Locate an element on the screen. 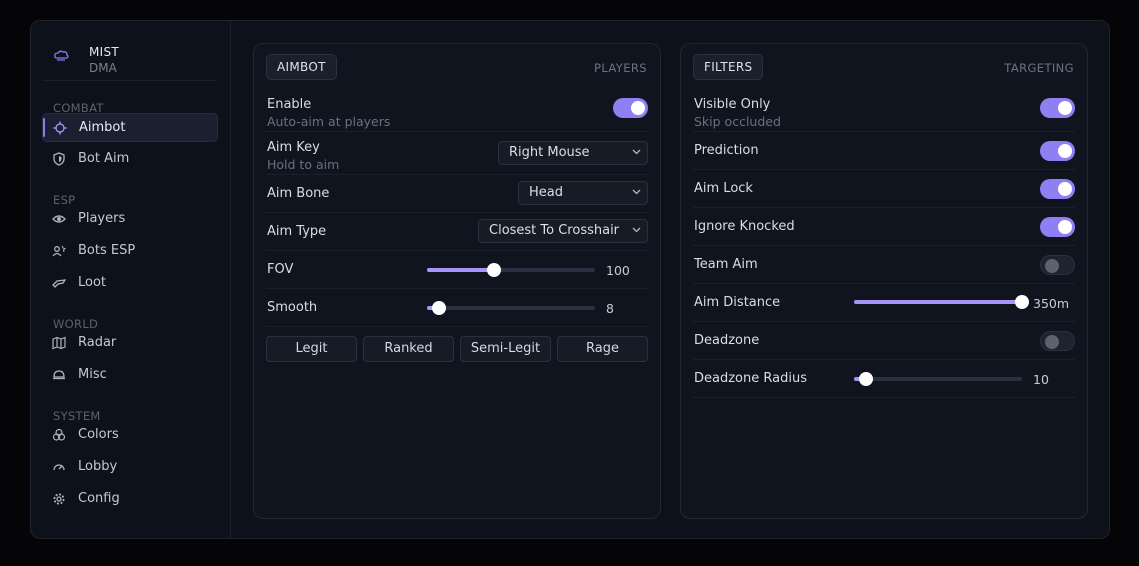 The image size is (1139, 566). aim-bone-value: Head is located at coordinates (546, 192).